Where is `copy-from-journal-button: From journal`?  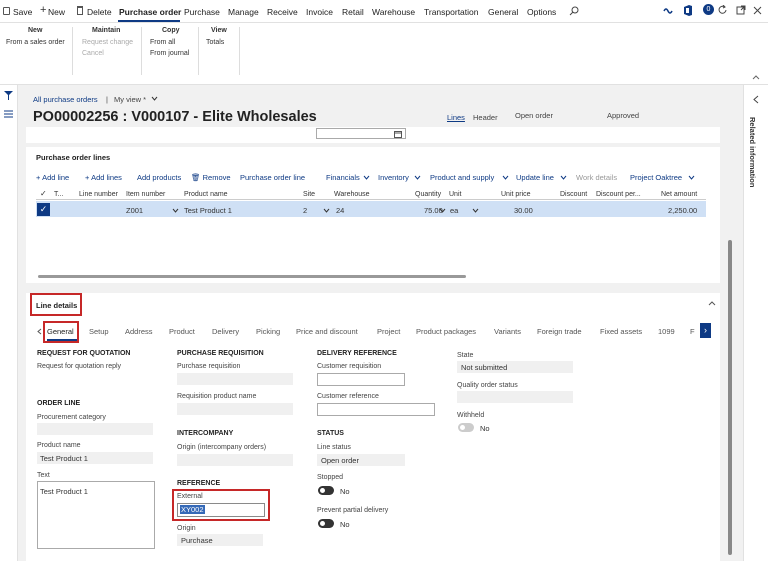
copy-from-journal-button: From journal is located at coordinates (169, 53).